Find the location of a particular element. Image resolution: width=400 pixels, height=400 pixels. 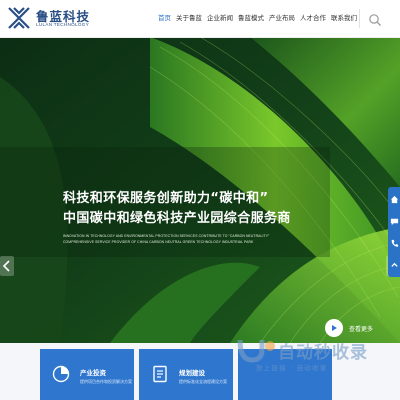

back-to-top-icon is located at coordinates (394, 265).